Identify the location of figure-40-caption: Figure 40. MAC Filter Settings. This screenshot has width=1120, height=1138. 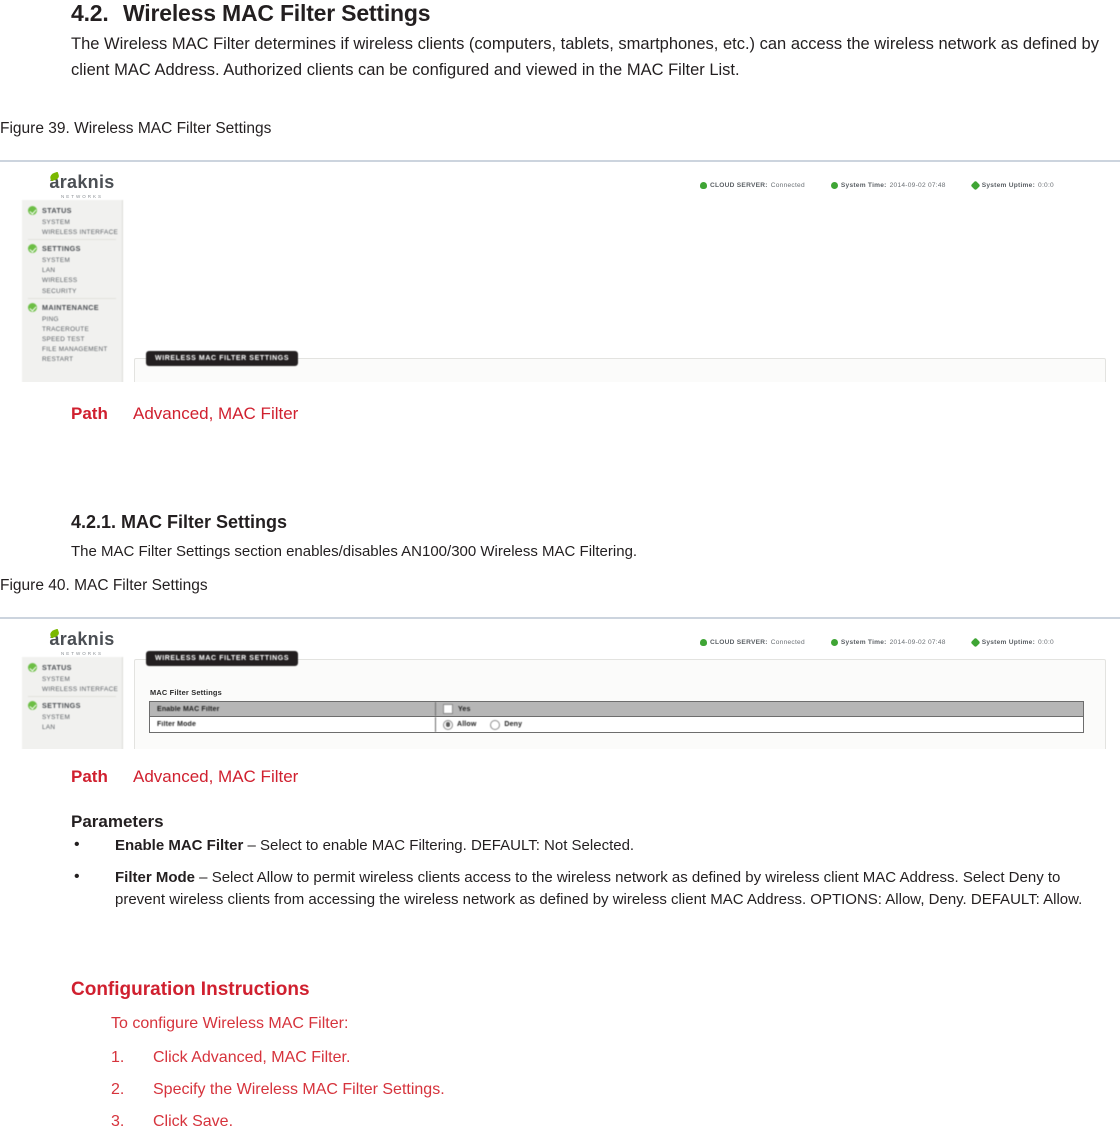
(104, 585).